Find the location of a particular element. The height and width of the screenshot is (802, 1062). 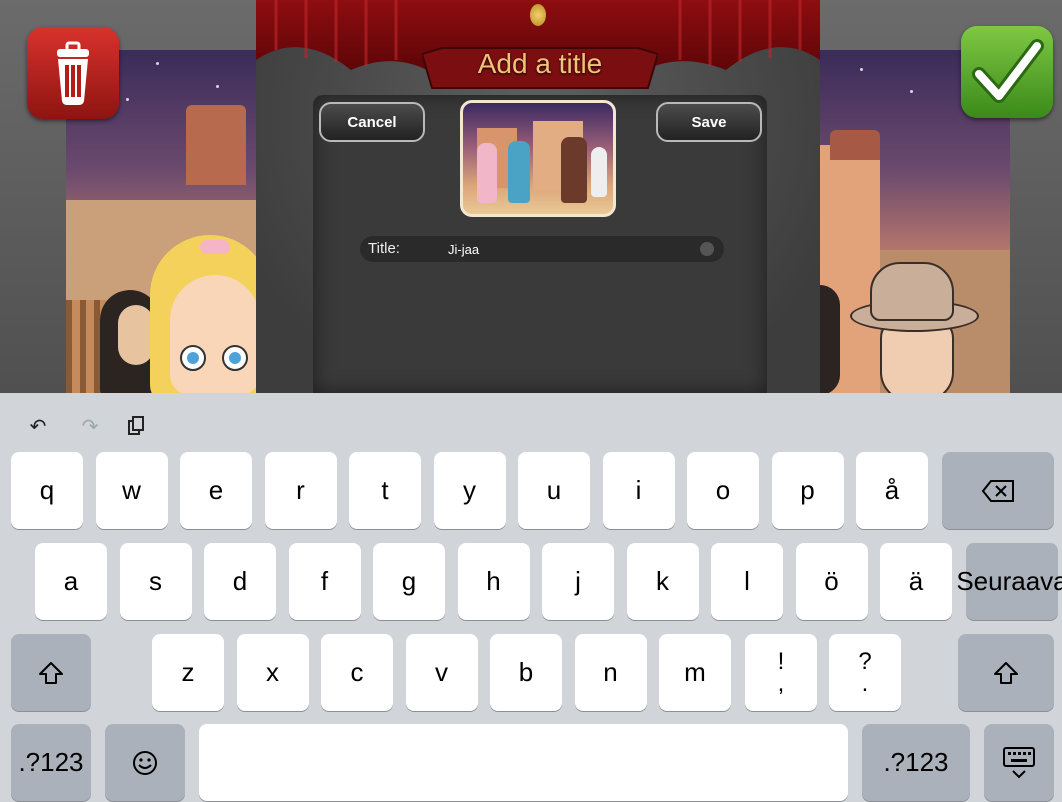

key-i: i is located at coordinates (638, 490).